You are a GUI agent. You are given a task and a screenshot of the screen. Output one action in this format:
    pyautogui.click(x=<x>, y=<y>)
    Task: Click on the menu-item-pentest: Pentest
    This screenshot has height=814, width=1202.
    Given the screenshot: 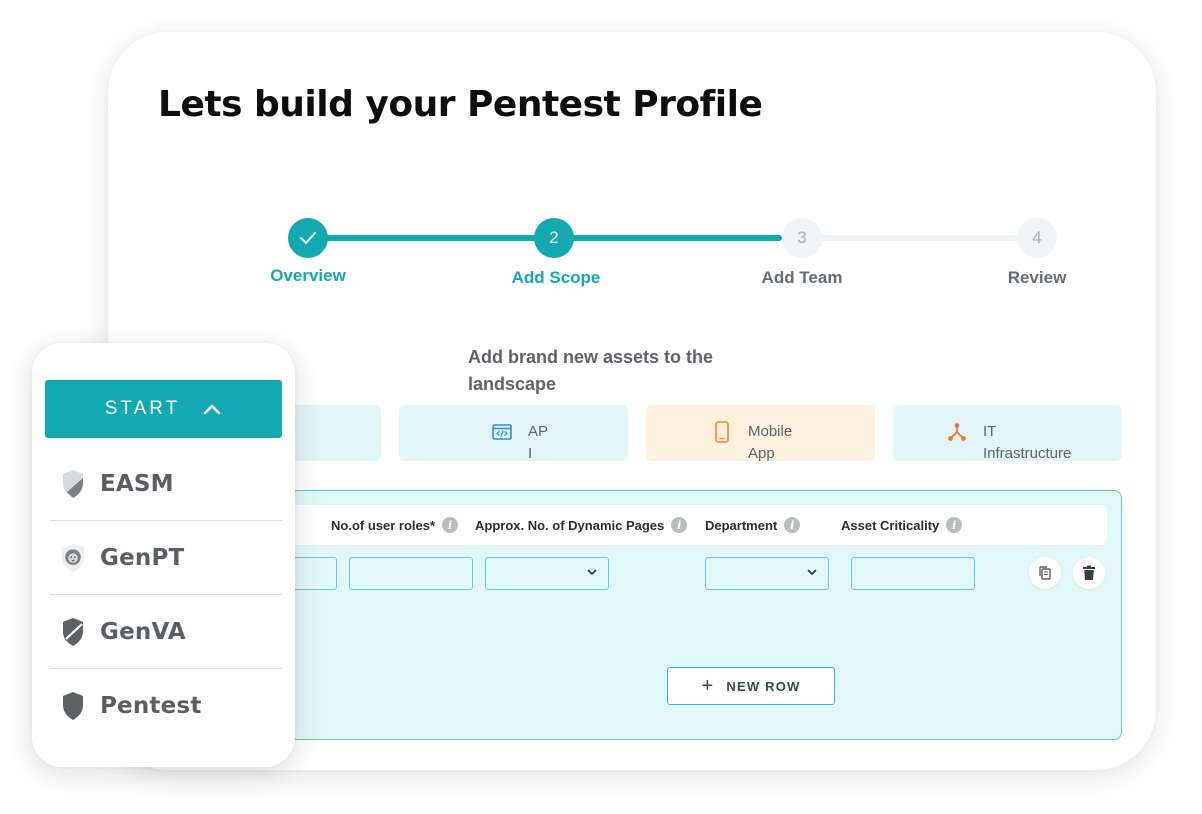 What is the action you would take?
    pyautogui.click(x=166, y=706)
    